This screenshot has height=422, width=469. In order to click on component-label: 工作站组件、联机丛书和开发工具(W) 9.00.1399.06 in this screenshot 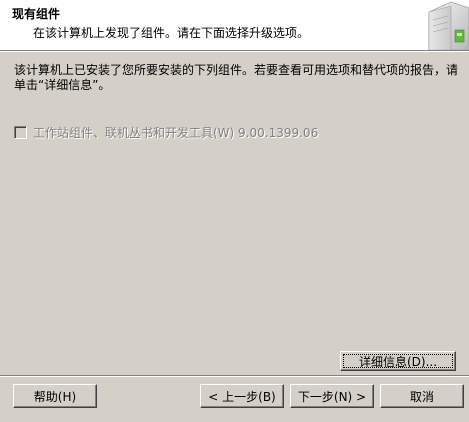, I will do `click(176, 132)`.